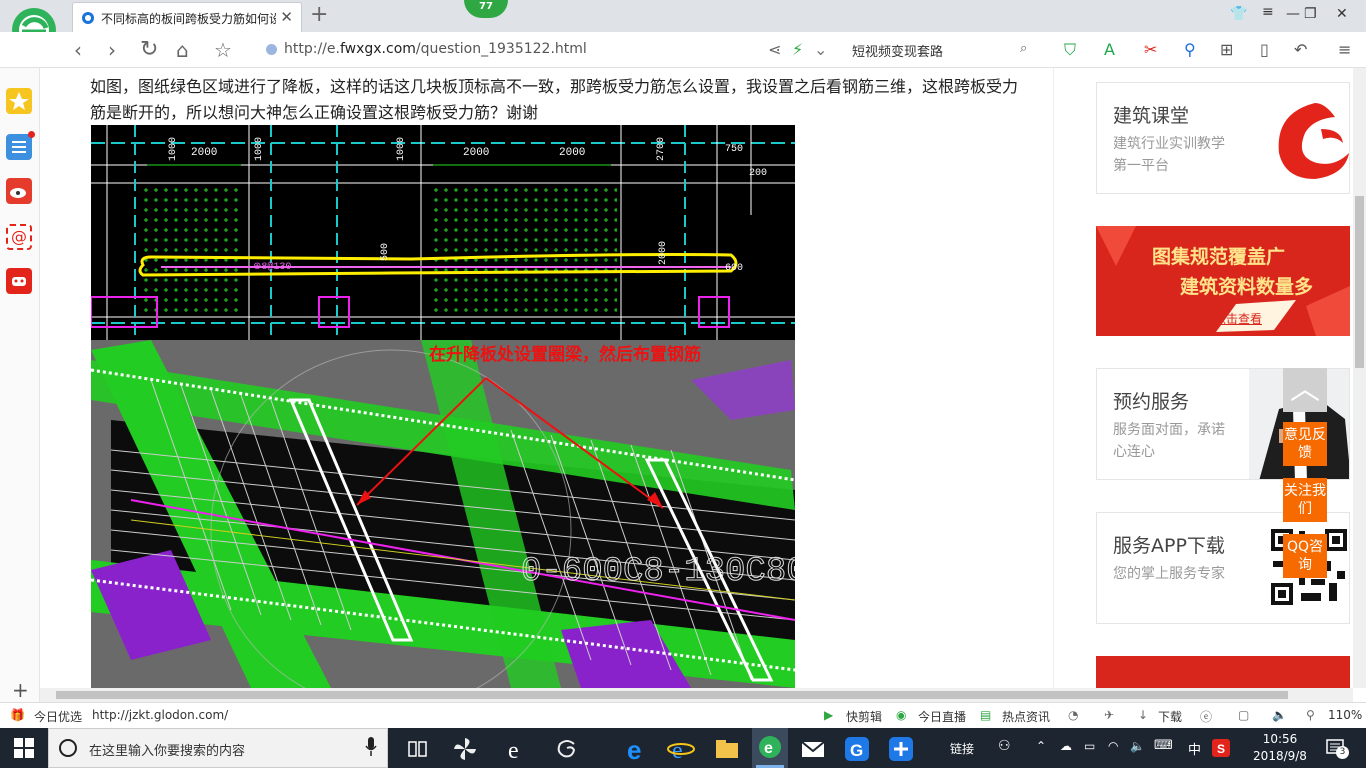  I want to click on kuaijian-icon: ▶, so click(828, 715).